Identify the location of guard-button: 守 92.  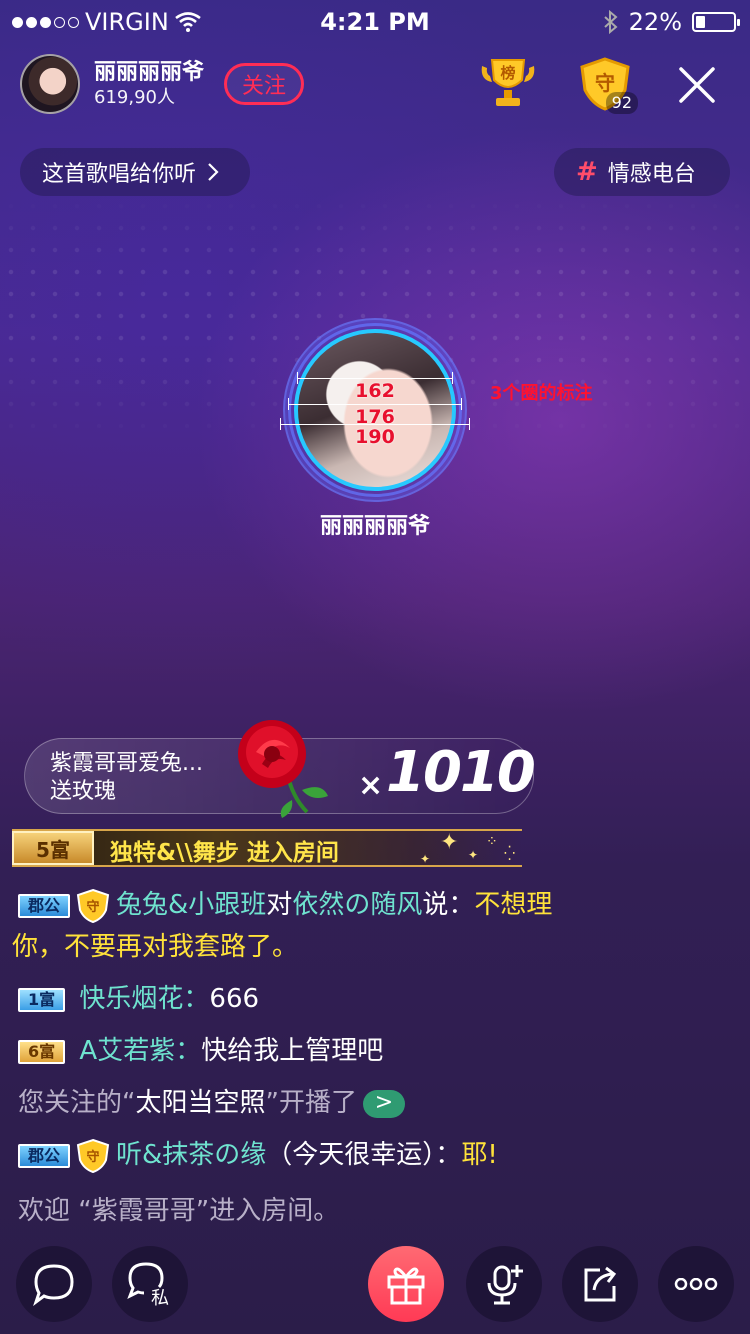
(605, 85).